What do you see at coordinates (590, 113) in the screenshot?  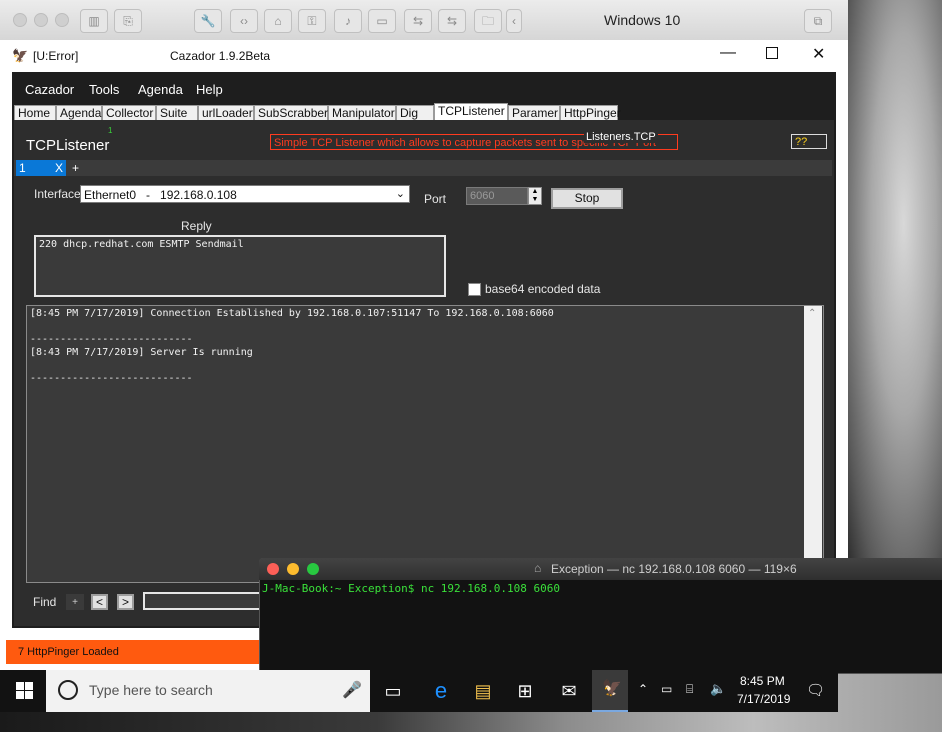 I see `tab-httppinger: HttpPinger` at bounding box center [590, 113].